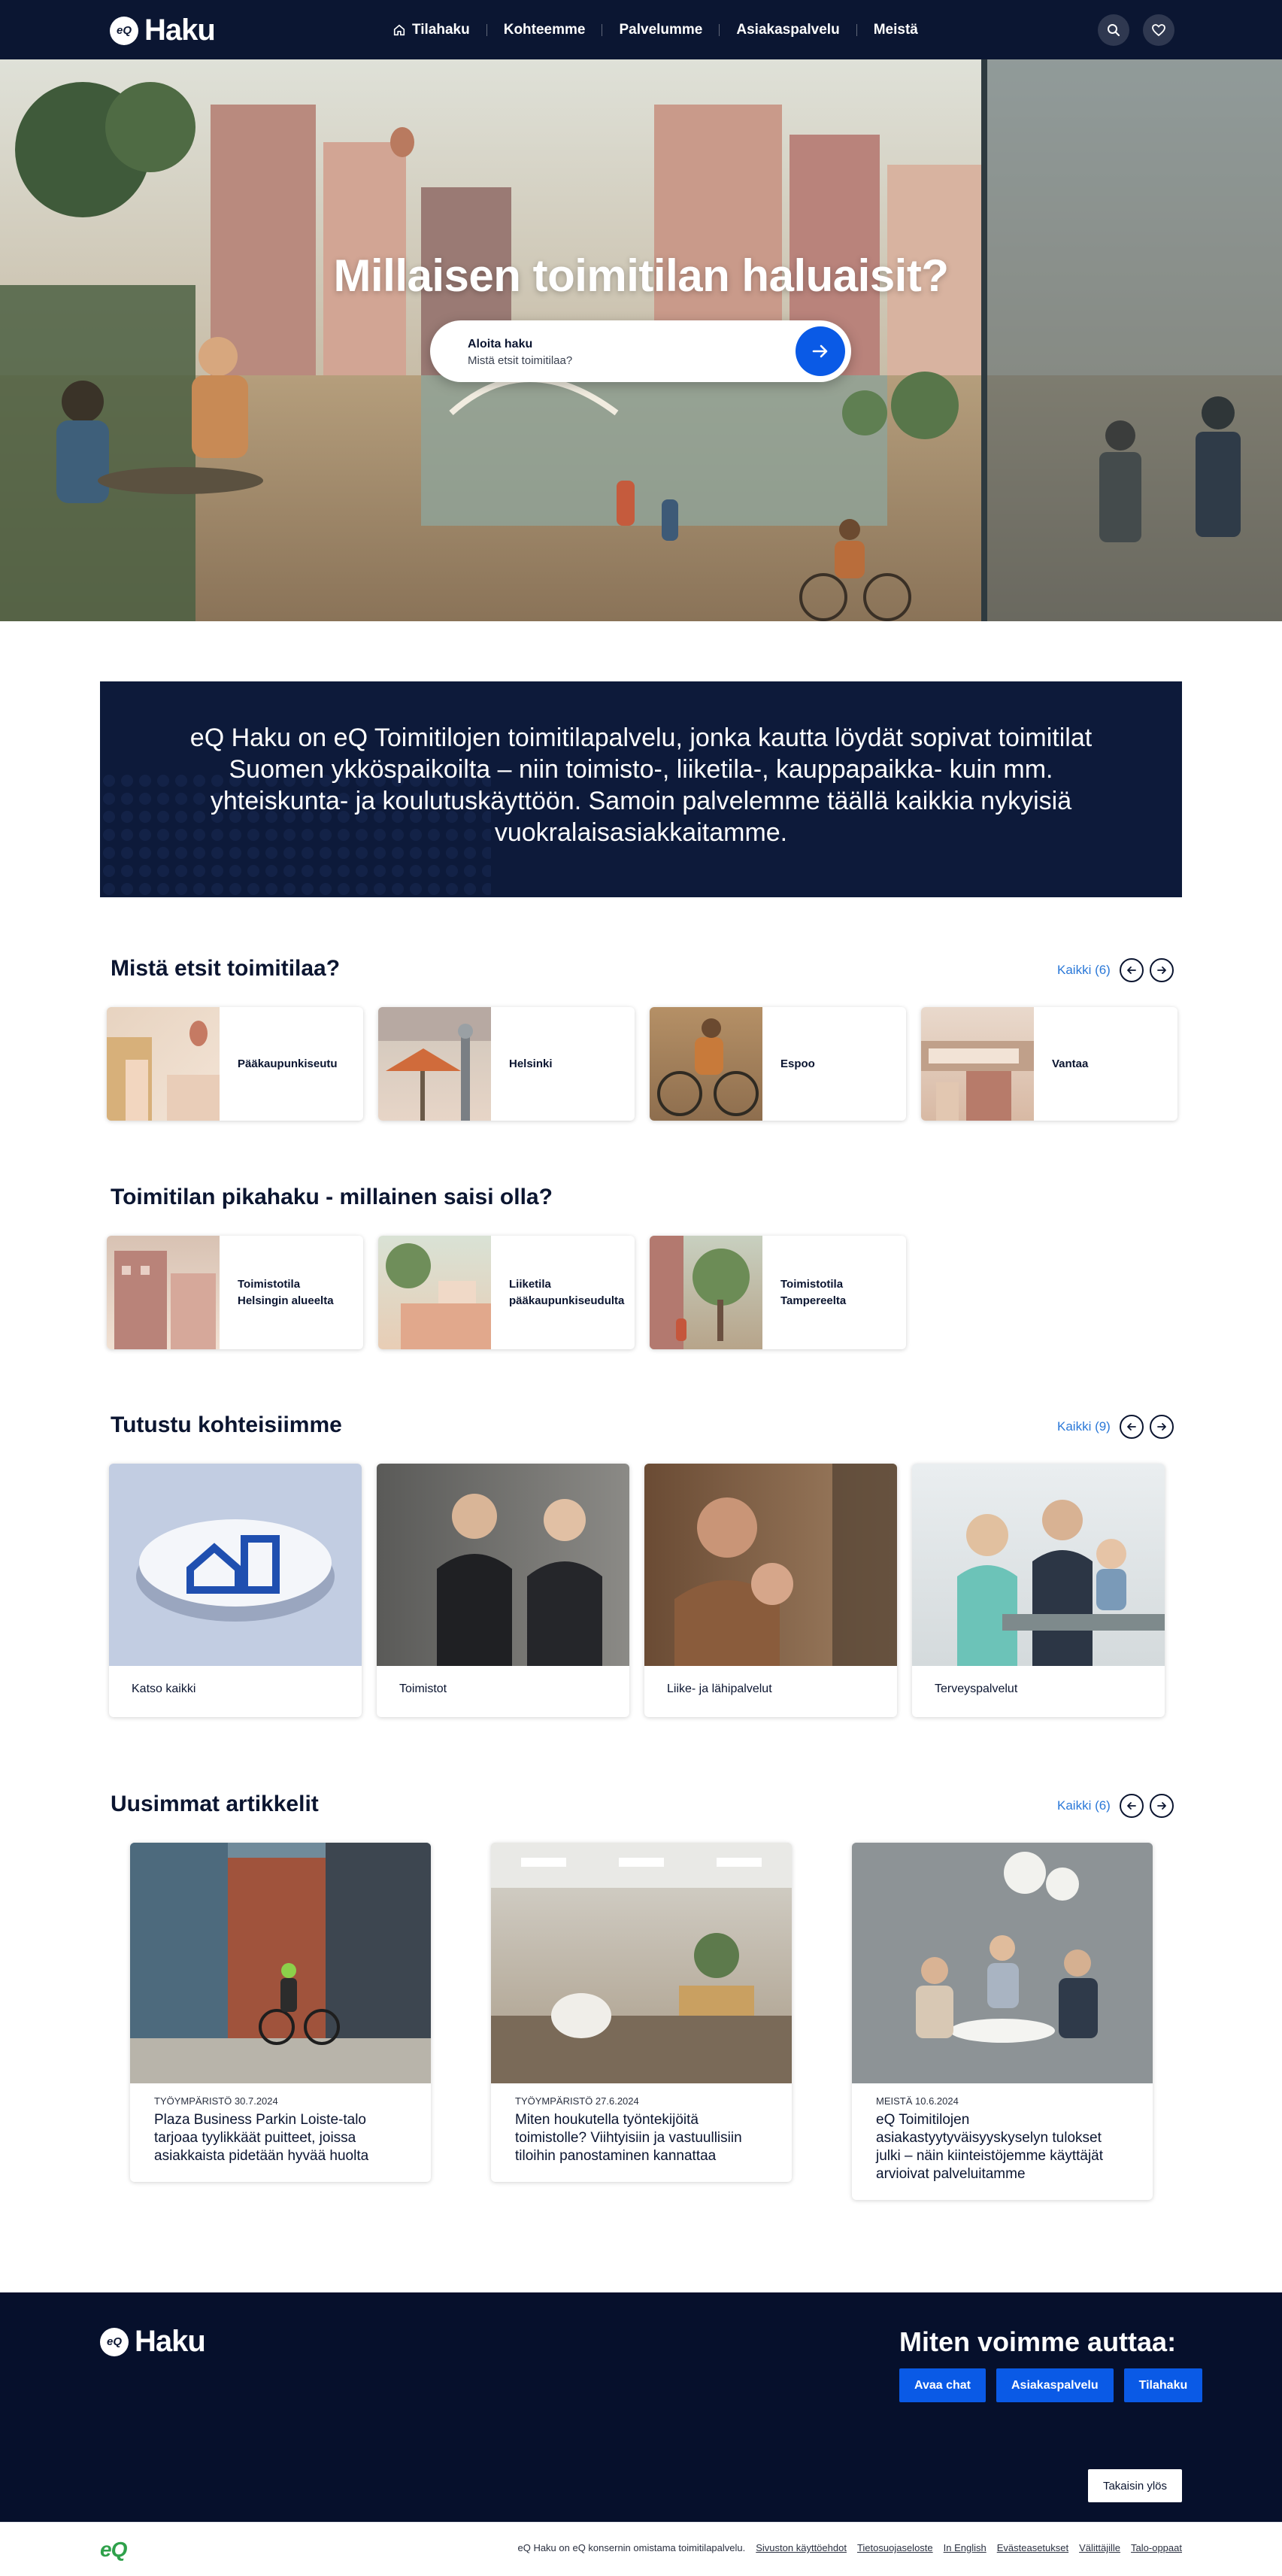 Image resolution: width=1282 pixels, height=2576 pixels. Describe the element at coordinates (708, 1067) in the screenshot. I see `cyclist-illustration` at that location.